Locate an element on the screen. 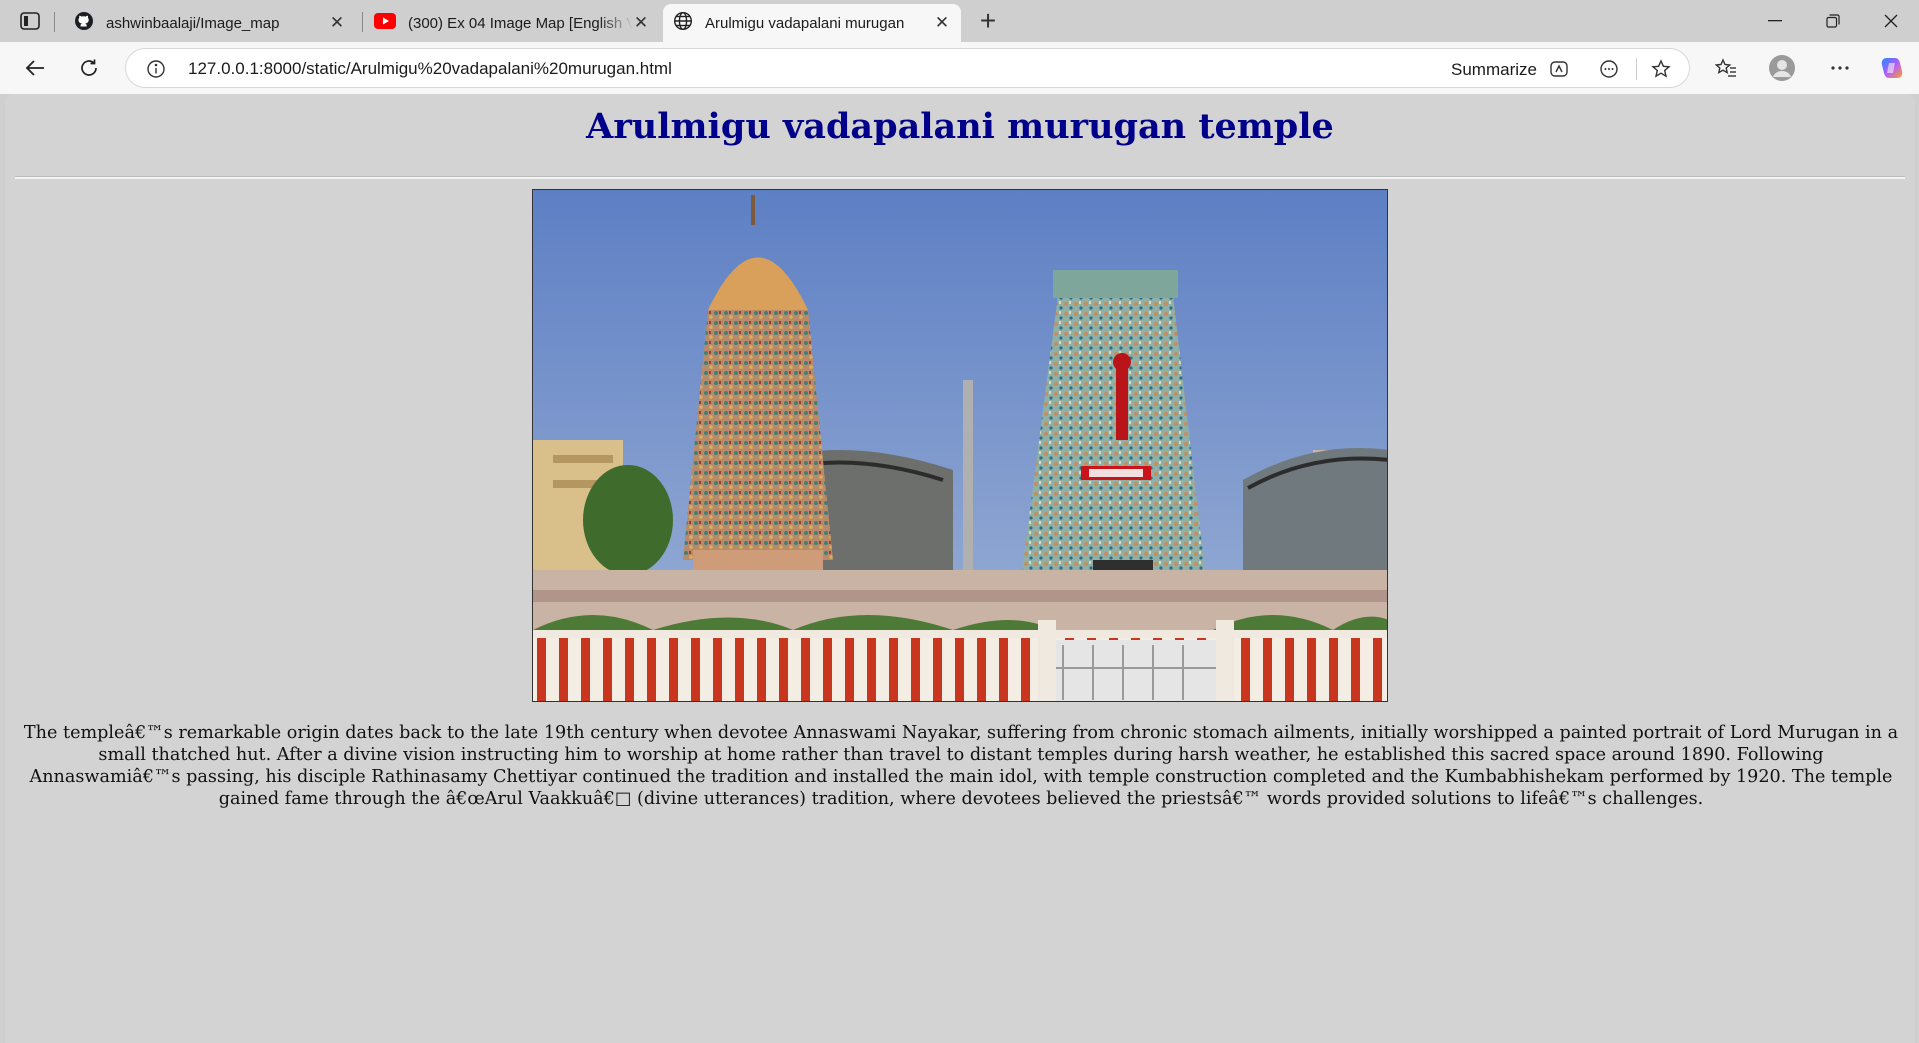  tab-active: Arulmigu vadapalani murugan ✕ is located at coordinates (812, 23).